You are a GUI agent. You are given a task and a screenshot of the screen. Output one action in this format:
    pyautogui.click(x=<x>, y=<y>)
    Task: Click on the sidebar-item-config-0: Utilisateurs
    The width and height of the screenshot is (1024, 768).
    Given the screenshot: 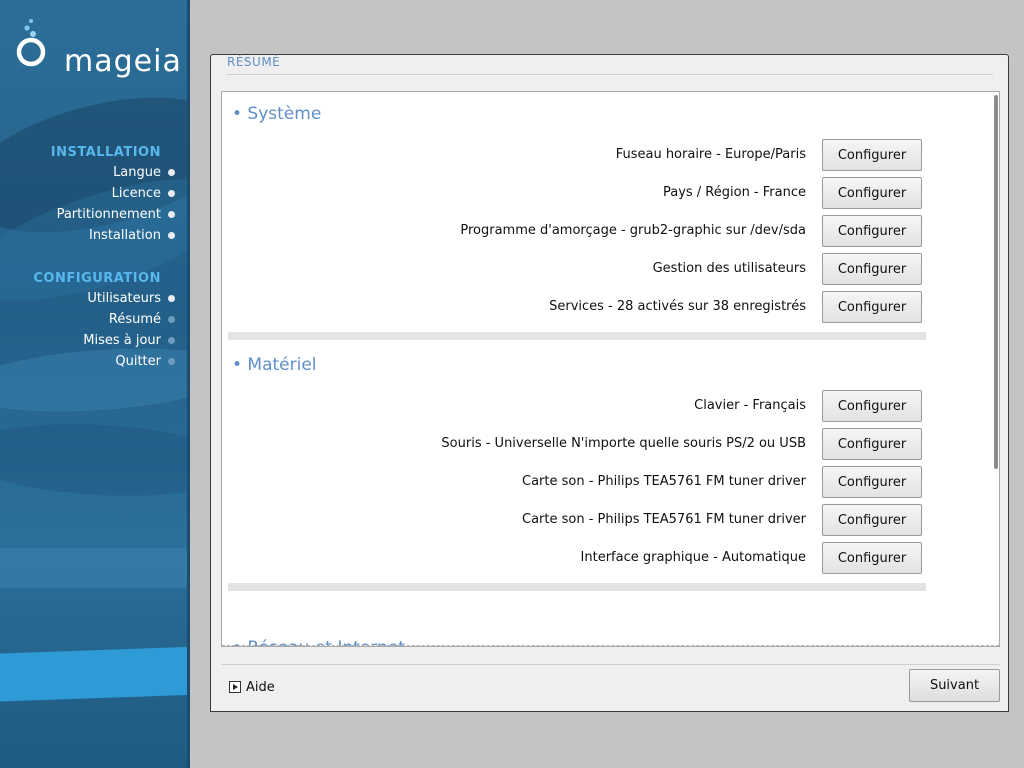 What is the action you would take?
    pyautogui.click(x=131, y=299)
    